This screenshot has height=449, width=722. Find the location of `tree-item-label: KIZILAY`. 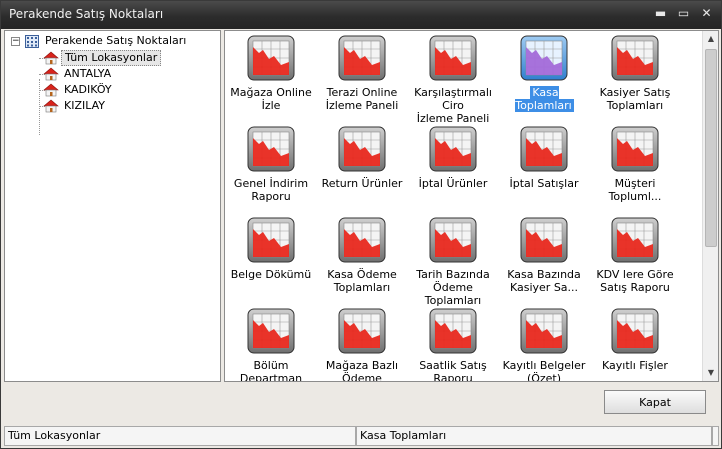

tree-item-label: KIZILAY is located at coordinates (85, 105).